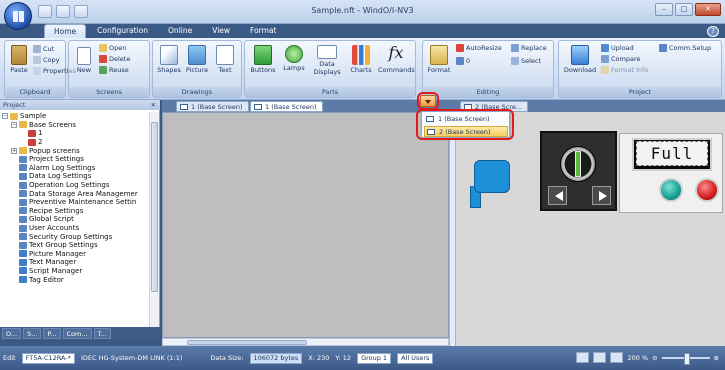 This screenshot has width=725, height=370. Describe the element at coordinates (75, 245) in the screenshot. I see `tree-item: Text Group Settings` at that location.